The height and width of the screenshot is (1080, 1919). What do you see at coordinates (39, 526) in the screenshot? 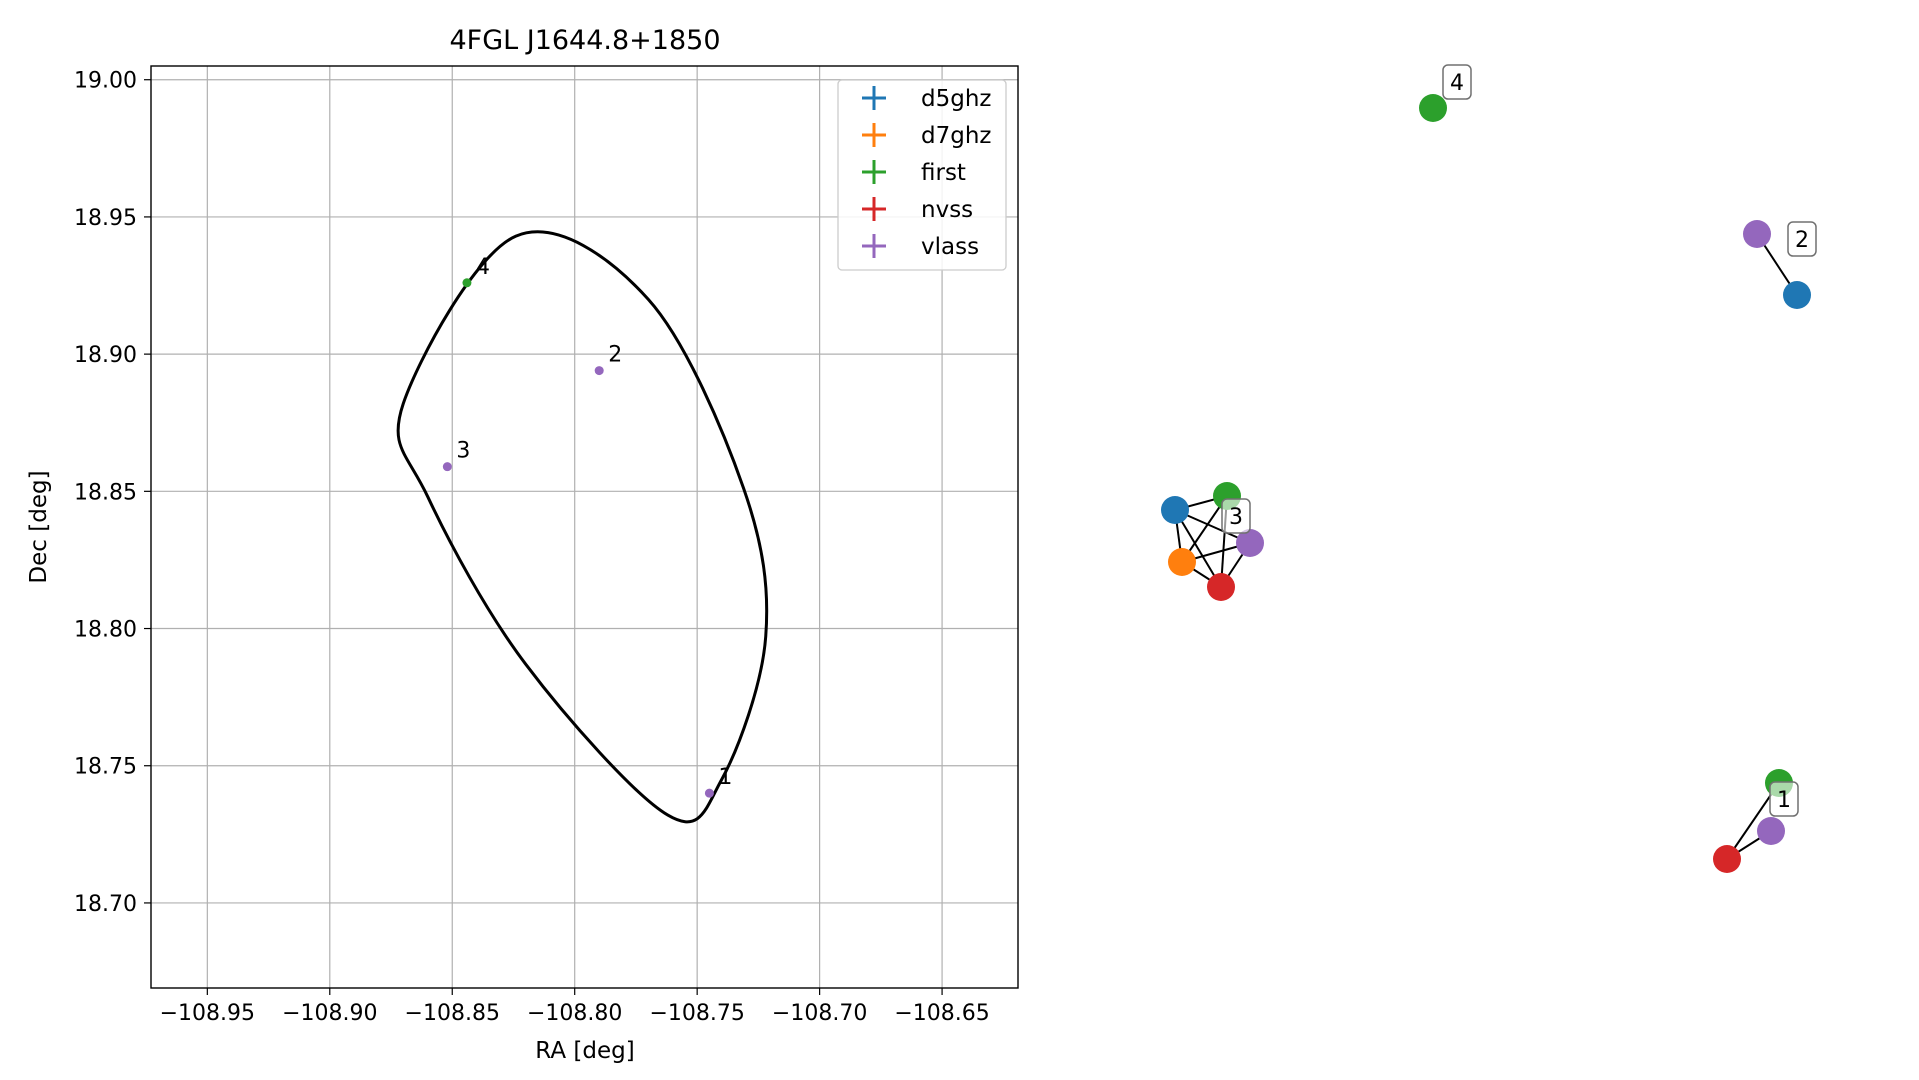
I see `y-axis-label: Dec [deg]` at bounding box center [39, 526].